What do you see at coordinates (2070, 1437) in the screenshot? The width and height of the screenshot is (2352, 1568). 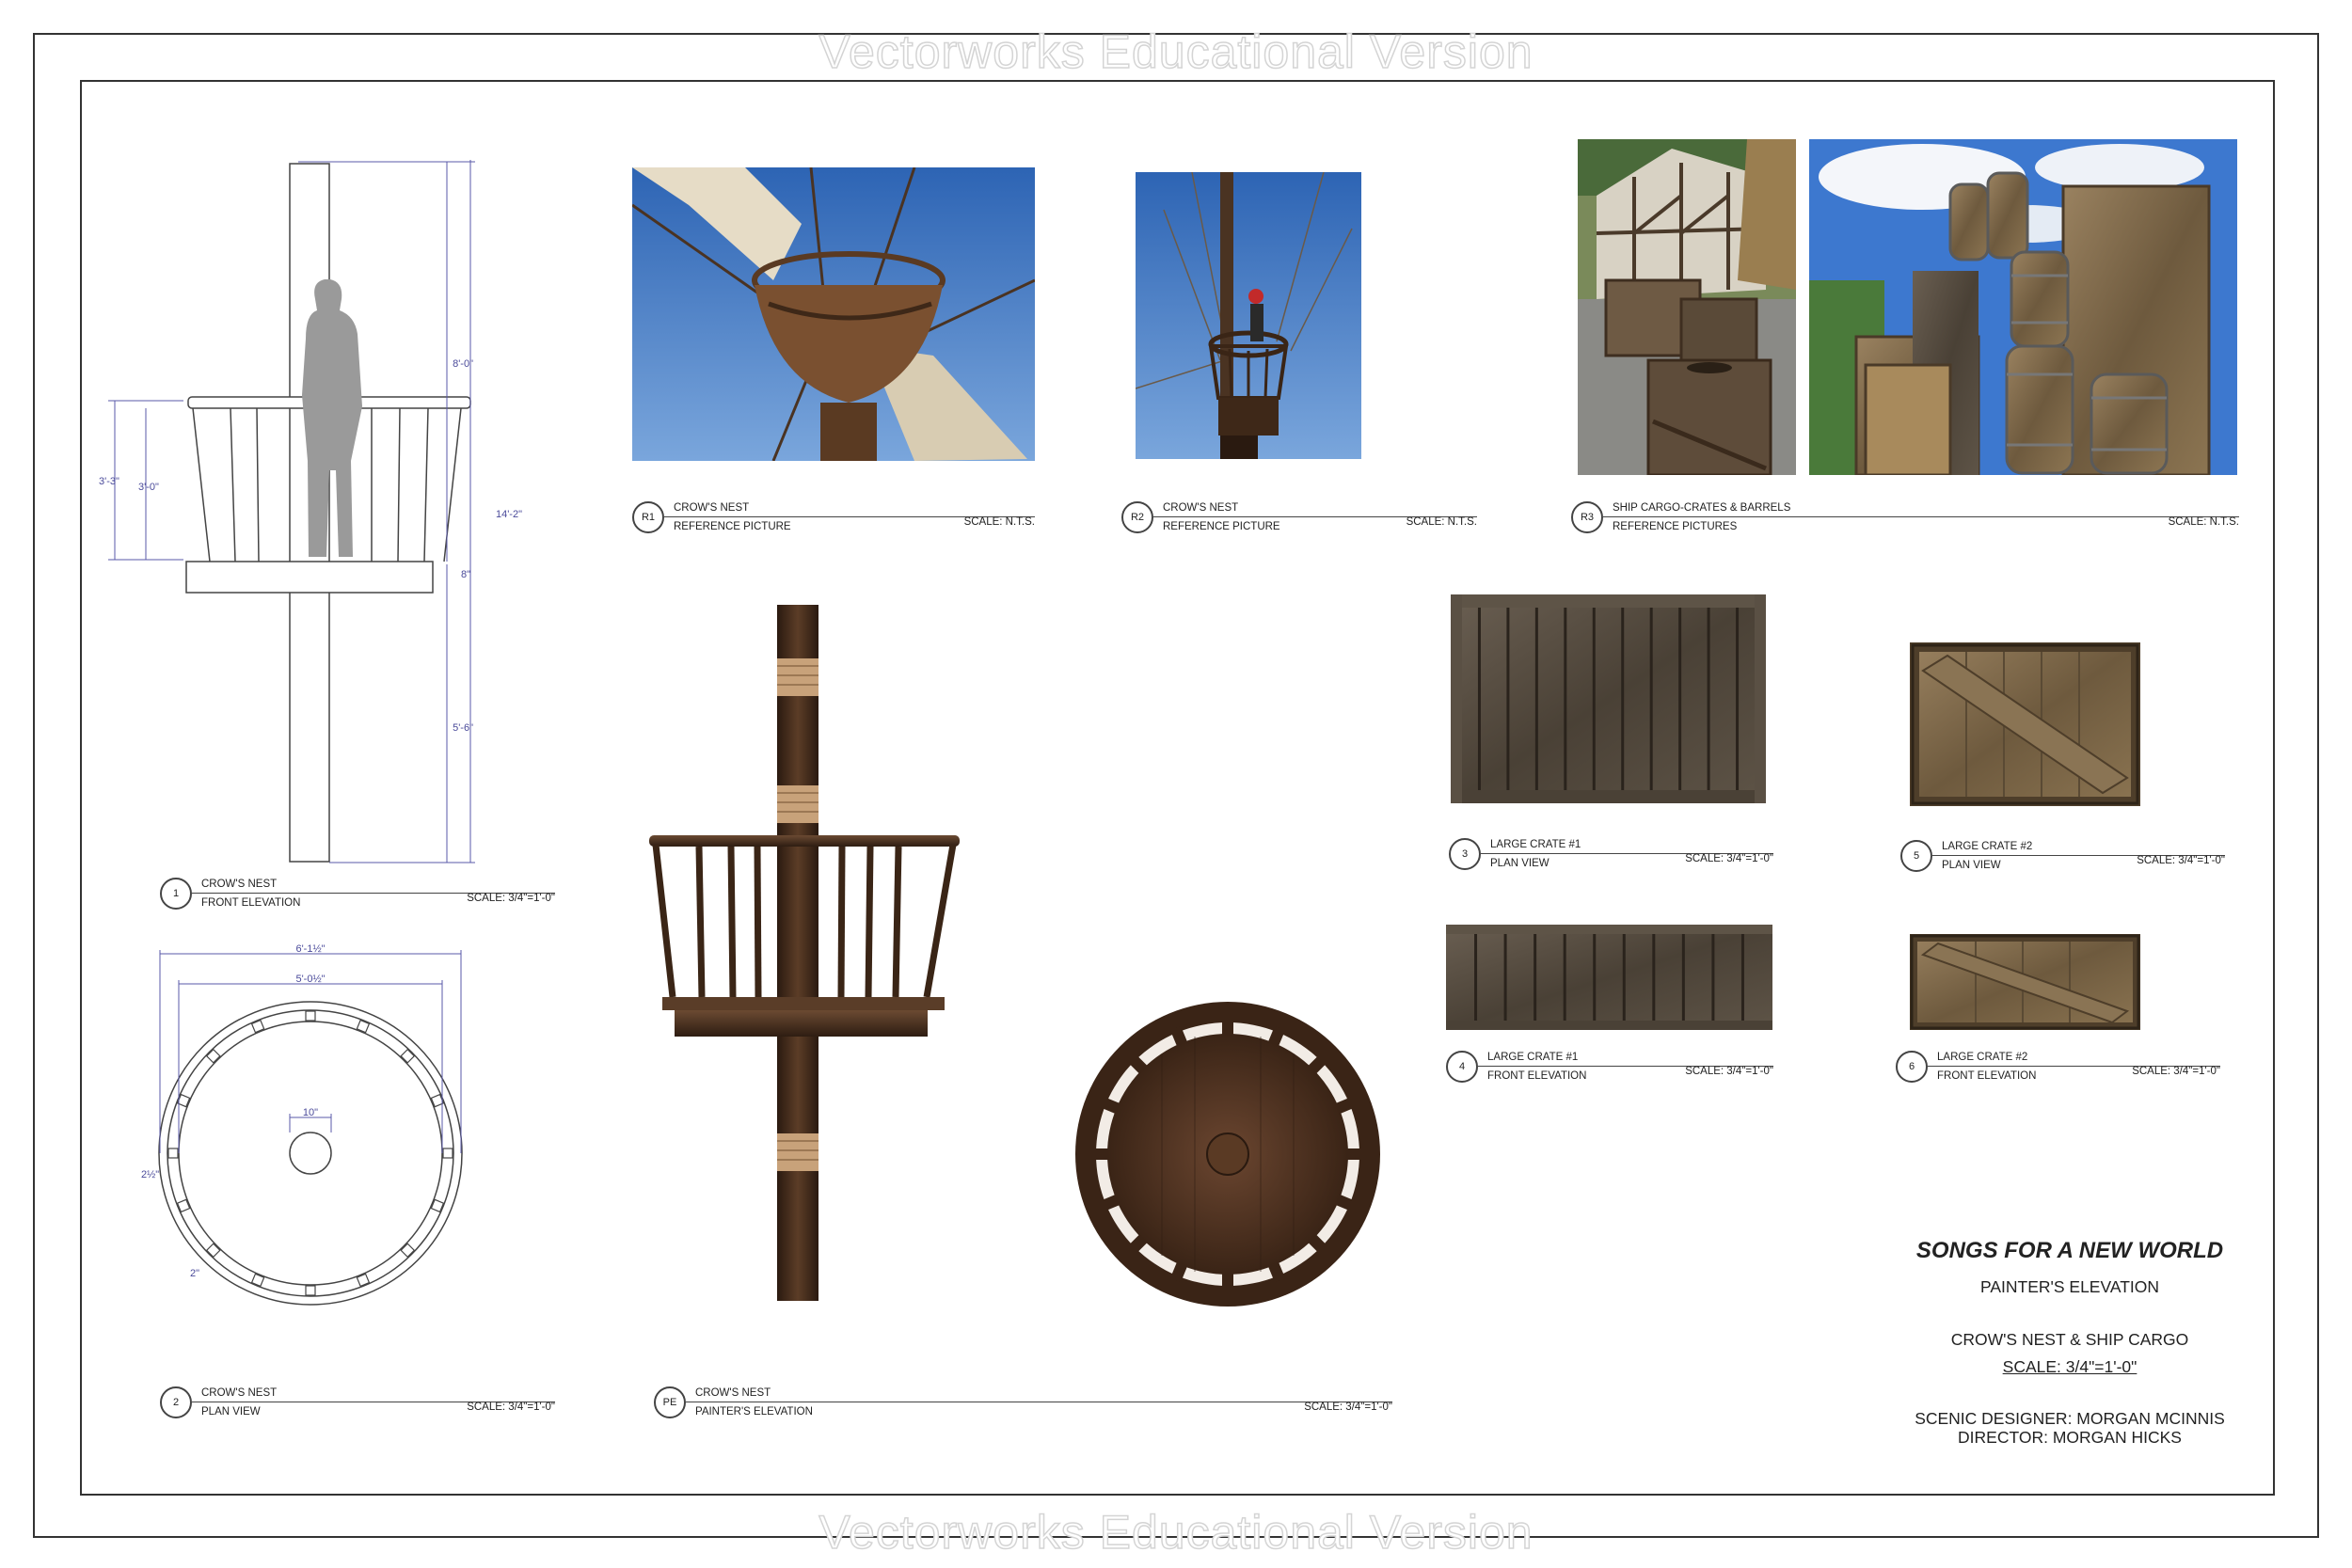 I see `director: DIRECTOR: MORGAN HICKS` at bounding box center [2070, 1437].